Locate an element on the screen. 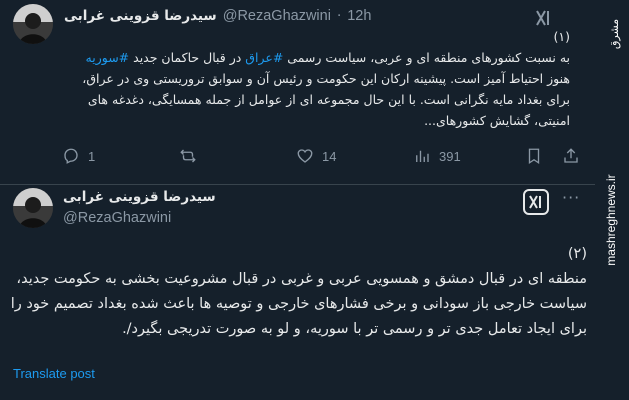 The width and height of the screenshot is (629, 400). like-count: 14 is located at coordinates (329, 156).